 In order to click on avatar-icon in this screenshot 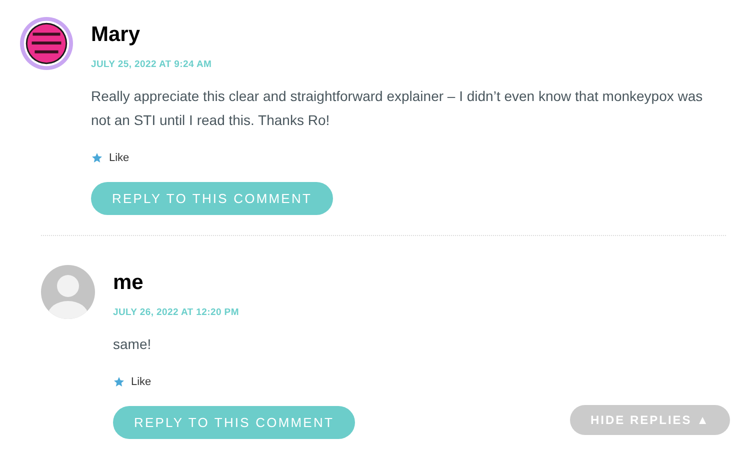, I will do `click(68, 292)`.